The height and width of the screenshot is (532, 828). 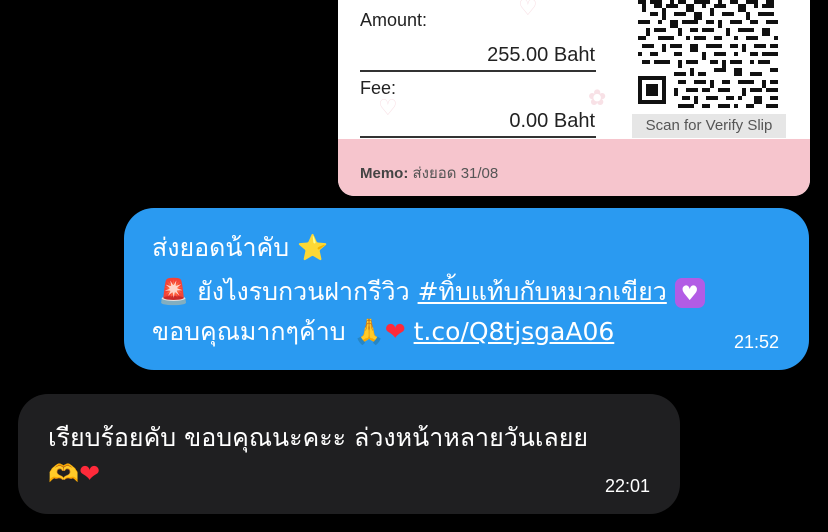 I want to click on message-line-2: 🫶❤, so click(x=74, y=474).